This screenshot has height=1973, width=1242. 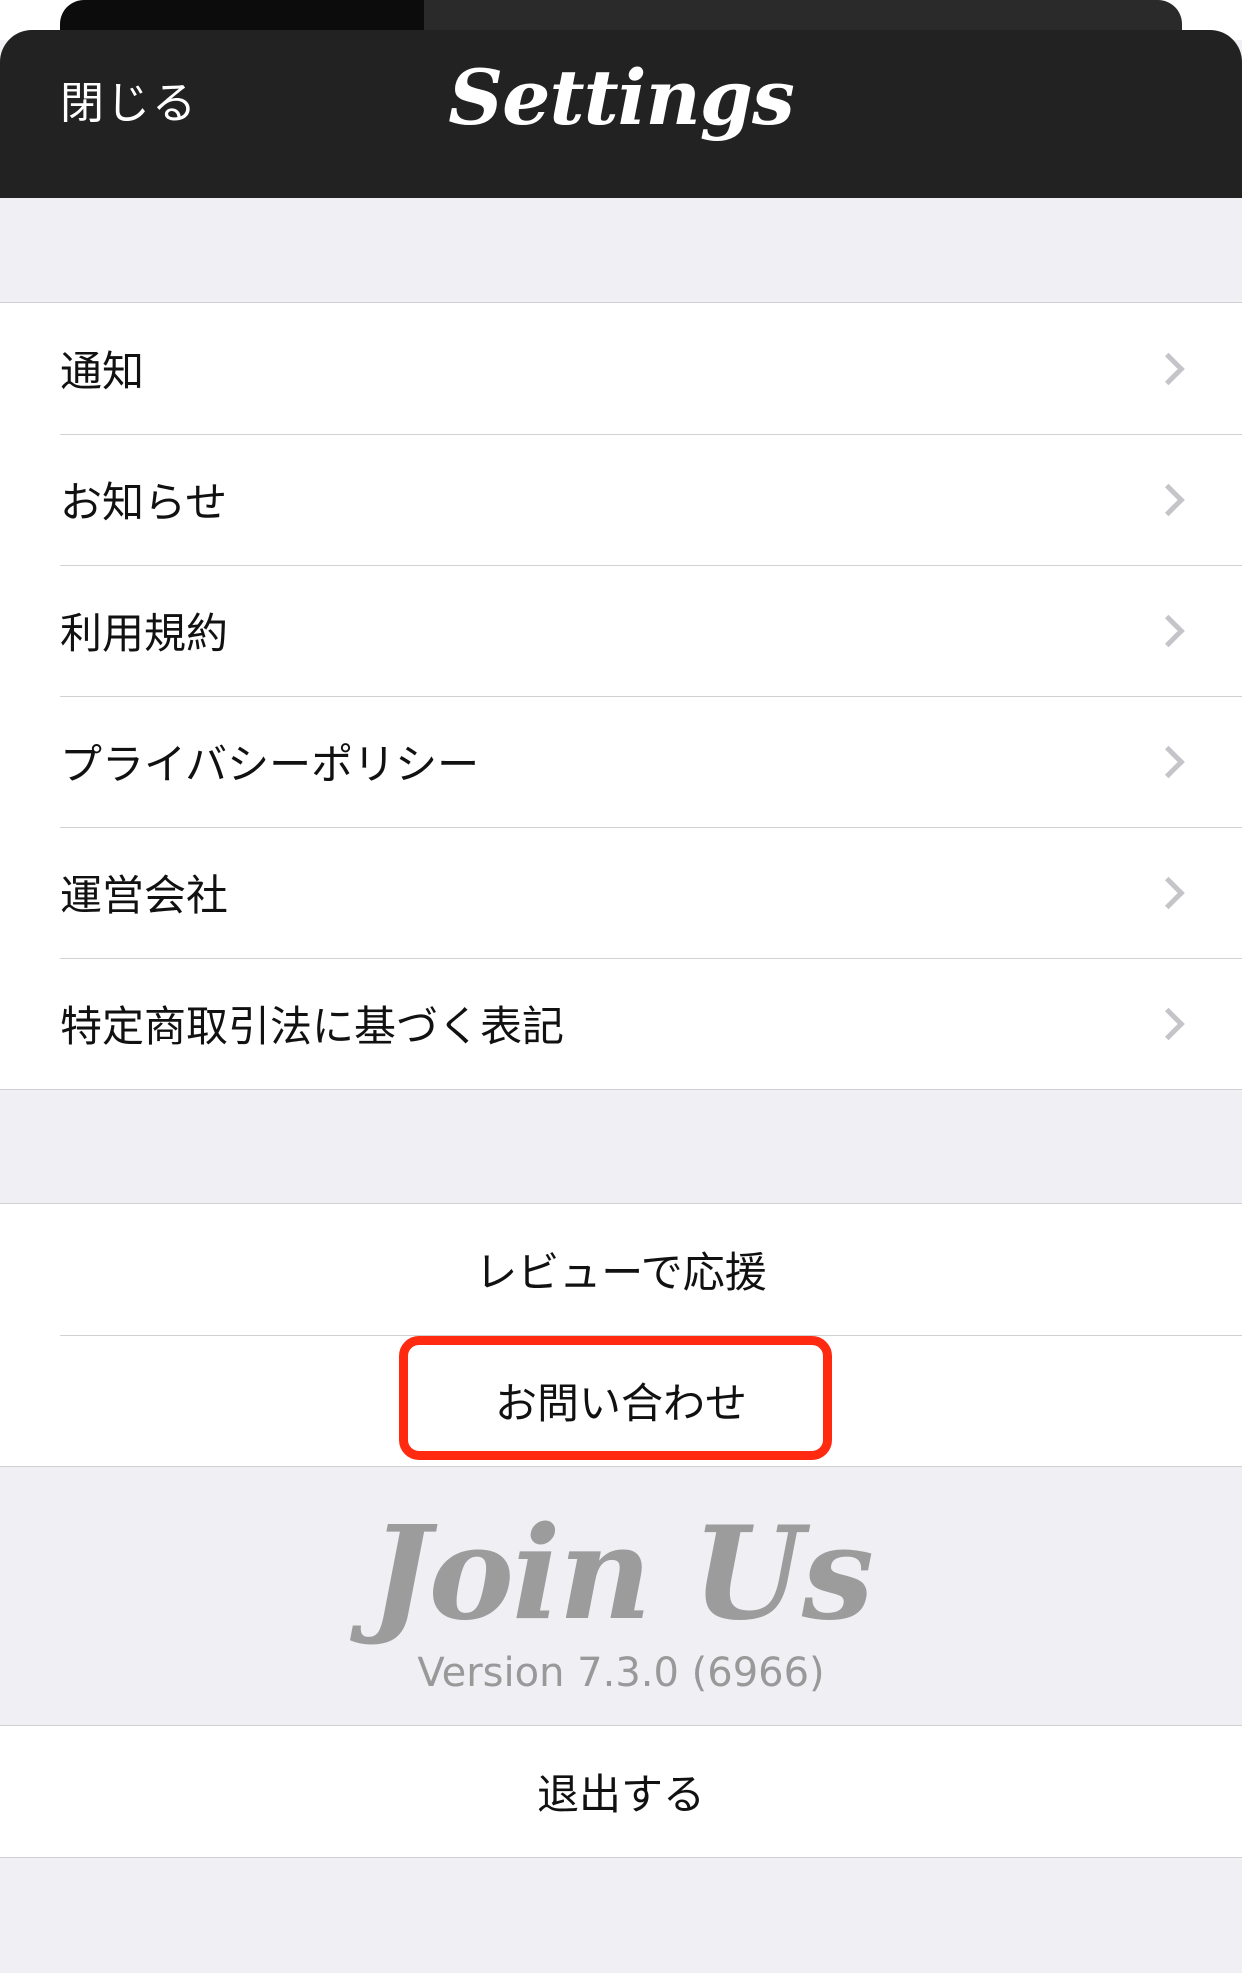 I want to click on menu-item-label: 運営会社, so click(x=144, y=895).